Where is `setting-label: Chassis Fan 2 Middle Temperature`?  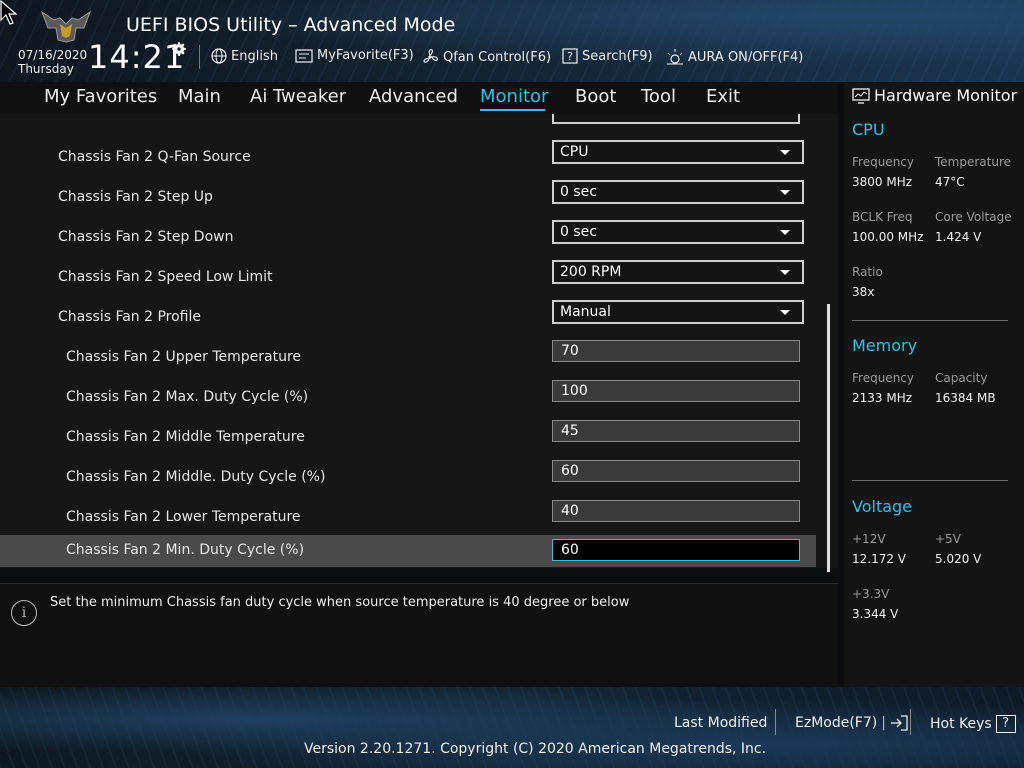 setting-label: Chassis Fan 2 Middle Temperature is located at coordinates (185, 437).